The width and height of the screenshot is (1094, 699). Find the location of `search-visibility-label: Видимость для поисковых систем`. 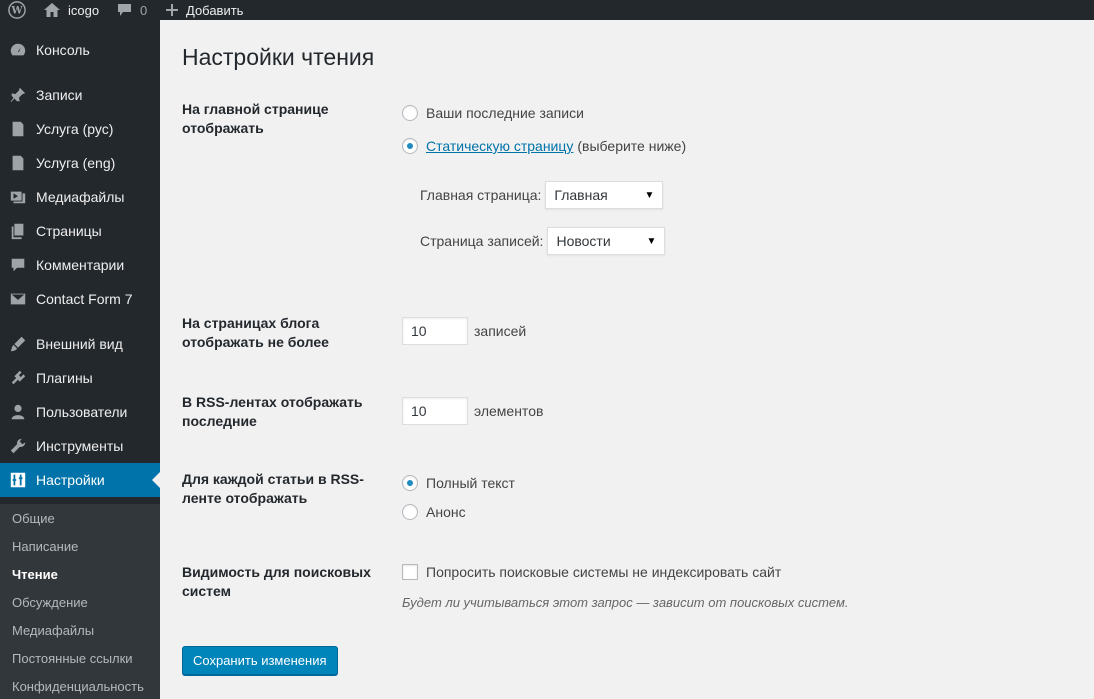

search-visibility-label: Видимость для поисковых систем is located at coordinates (276, 581).